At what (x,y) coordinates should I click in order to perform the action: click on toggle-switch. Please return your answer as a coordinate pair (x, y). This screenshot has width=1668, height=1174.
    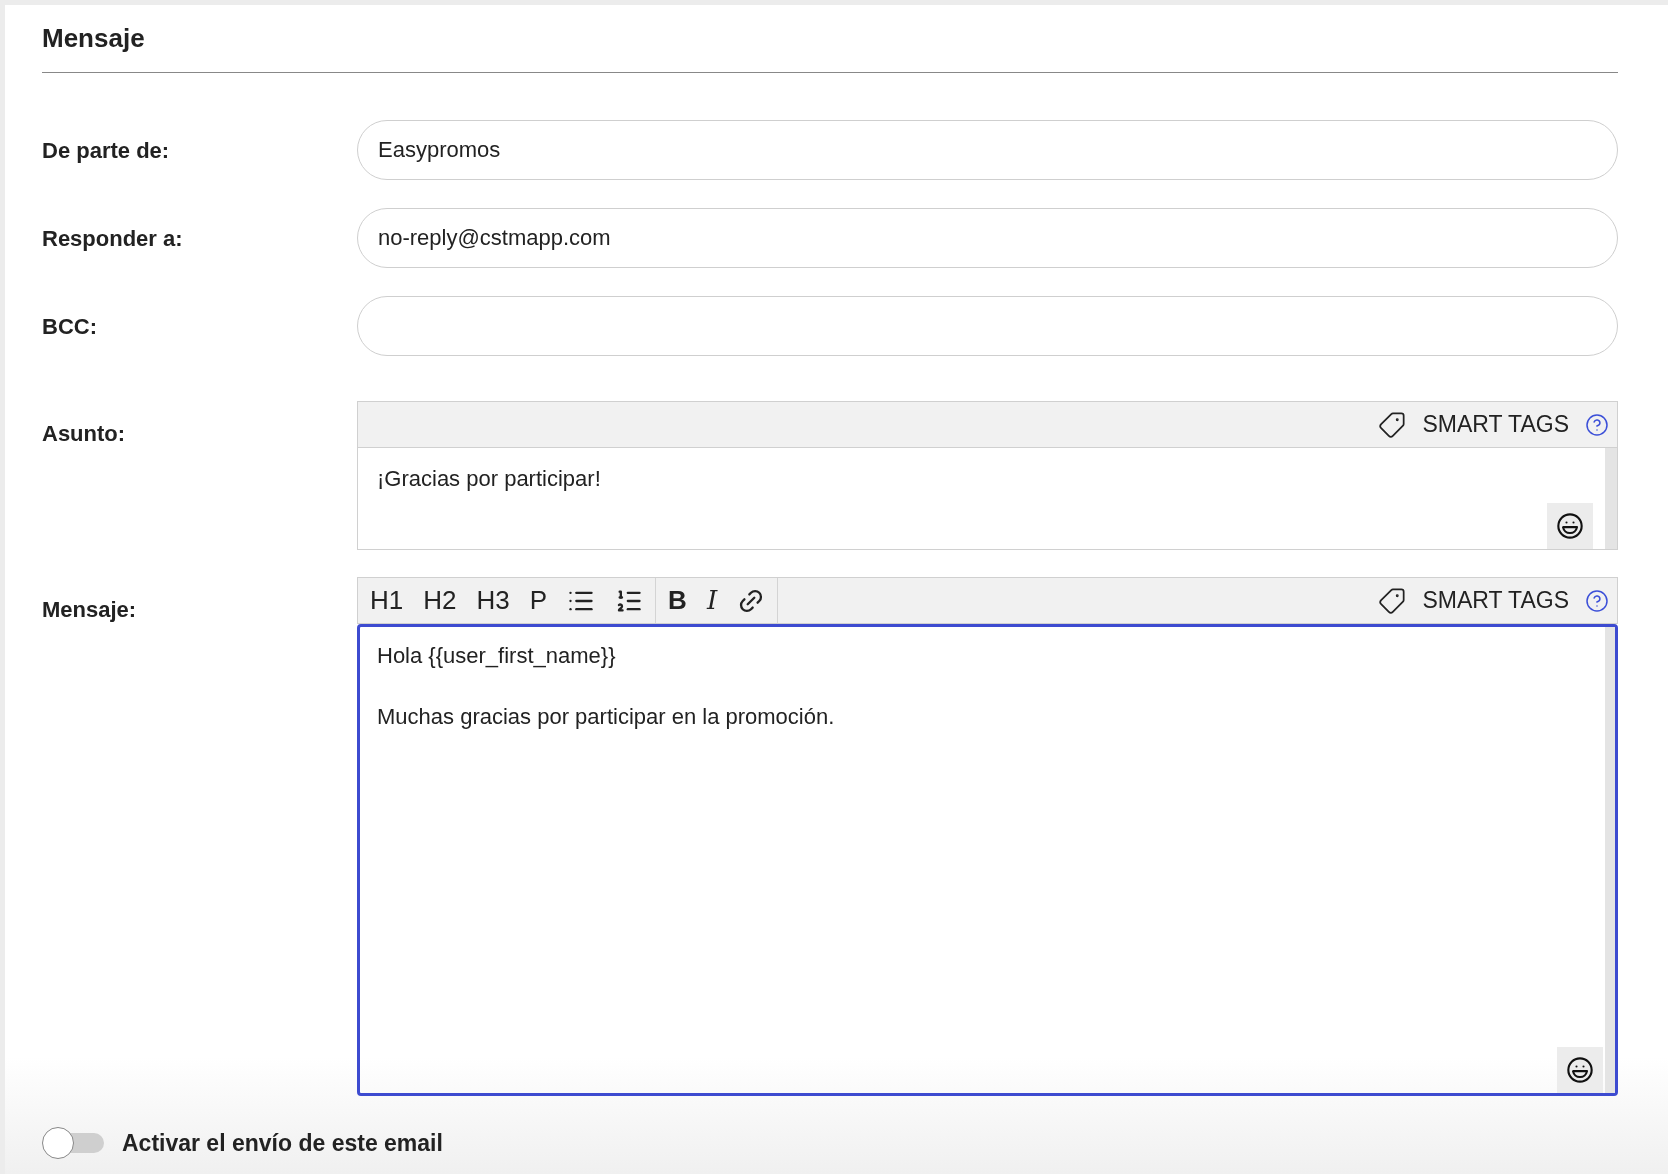
    Looking at the image, I should click on (73, 1143).